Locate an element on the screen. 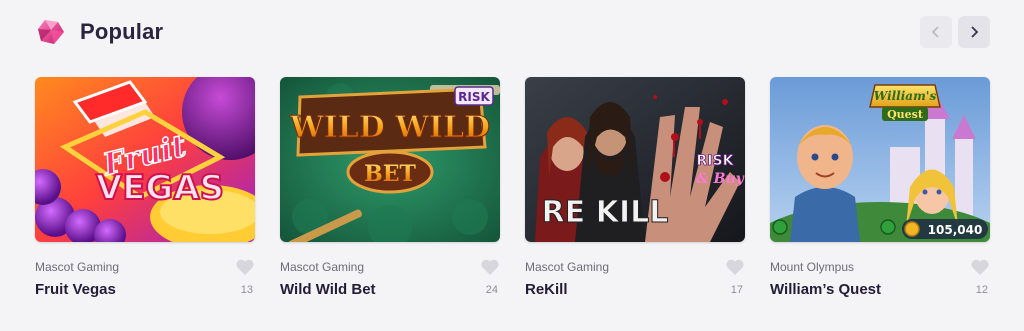 This screenshot has height=331, width=1024. game-card-fruit-vegas: Fruit VEGAS Mascot Gaming Fruit Vegas 13 is located at coordinates (145, 189).